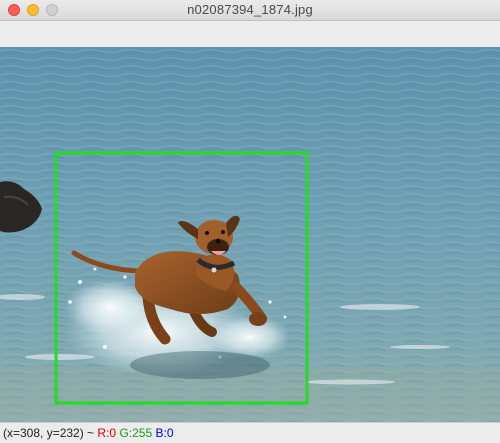 The height and width of the screenshot is (443, 500). I want to click on pixel-red-value: R:0, so click(107, 433).